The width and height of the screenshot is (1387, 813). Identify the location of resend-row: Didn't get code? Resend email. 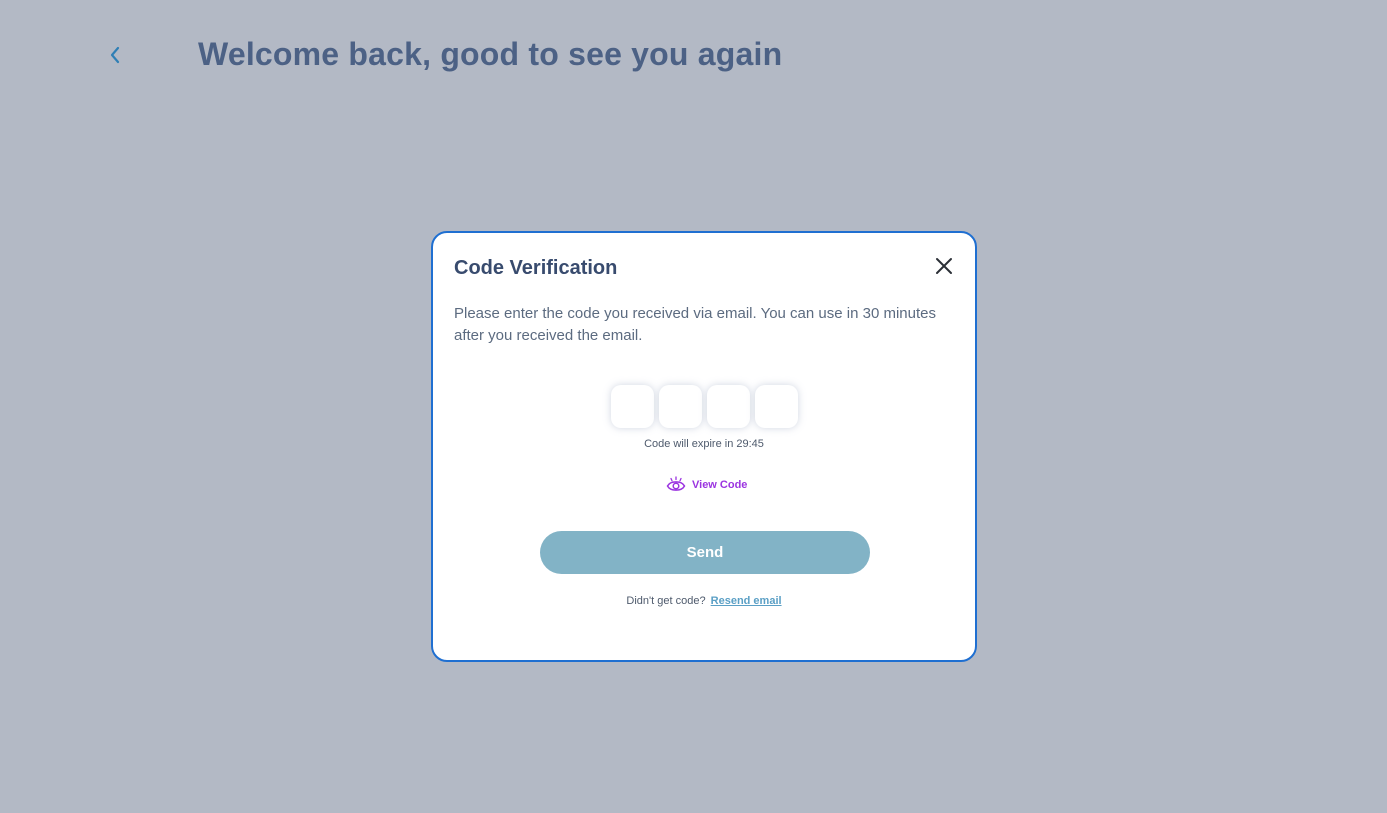
(704, 601).